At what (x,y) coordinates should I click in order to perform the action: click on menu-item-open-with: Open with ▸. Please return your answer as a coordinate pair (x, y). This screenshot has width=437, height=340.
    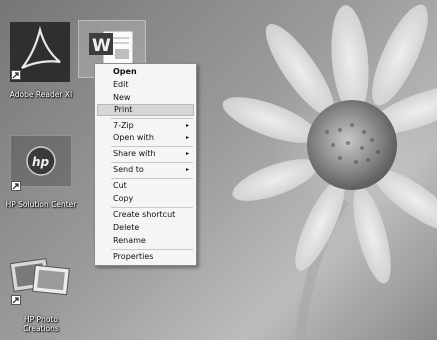
    Looking at the image, I should click on (145, 138).